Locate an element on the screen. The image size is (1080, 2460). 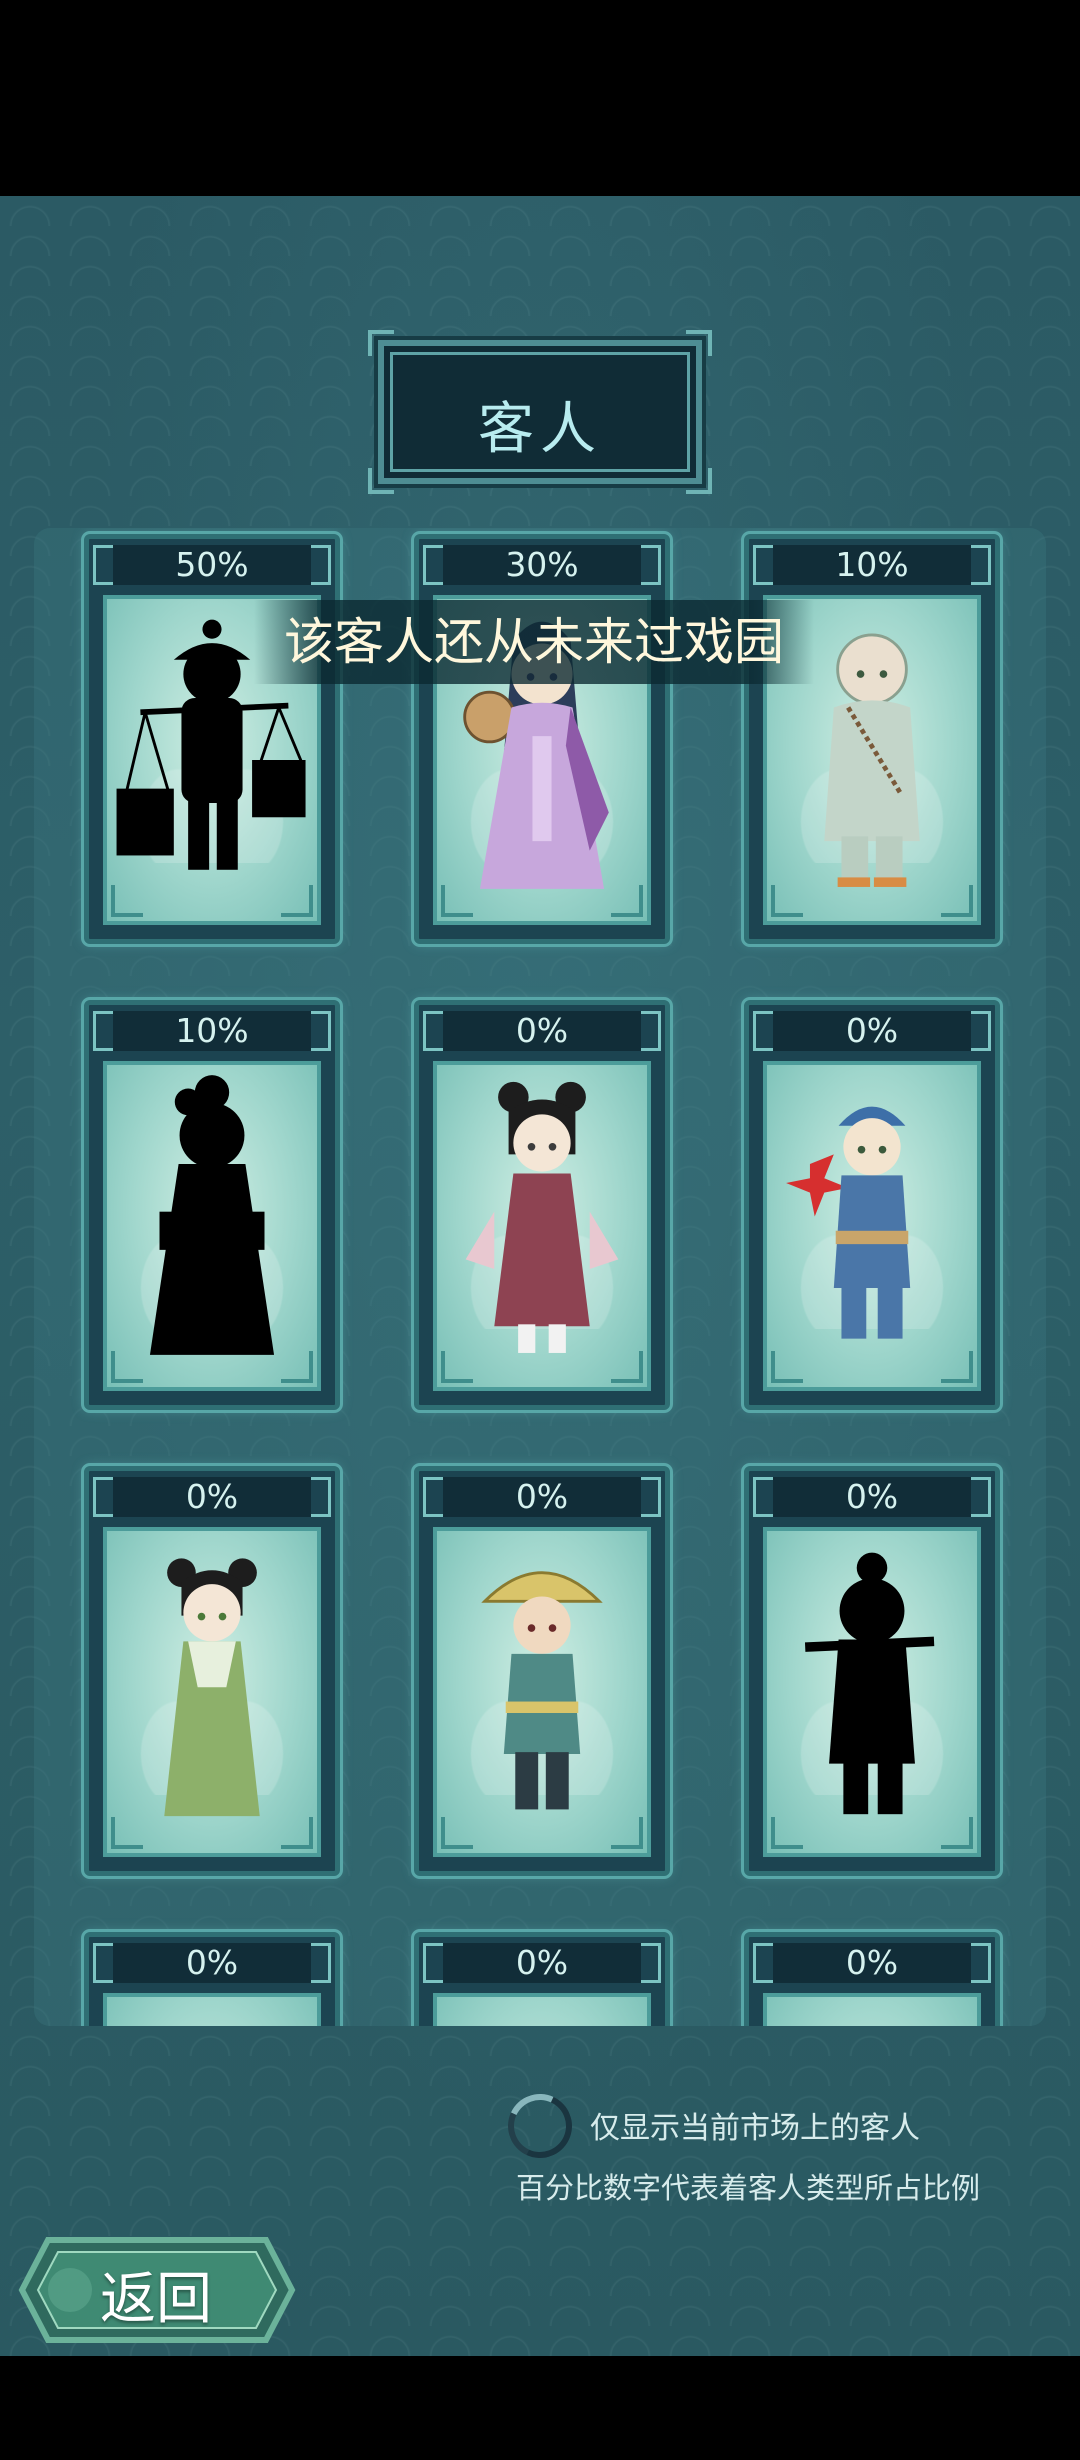
back-button: 返回 is located at coordinates (157, 2290).